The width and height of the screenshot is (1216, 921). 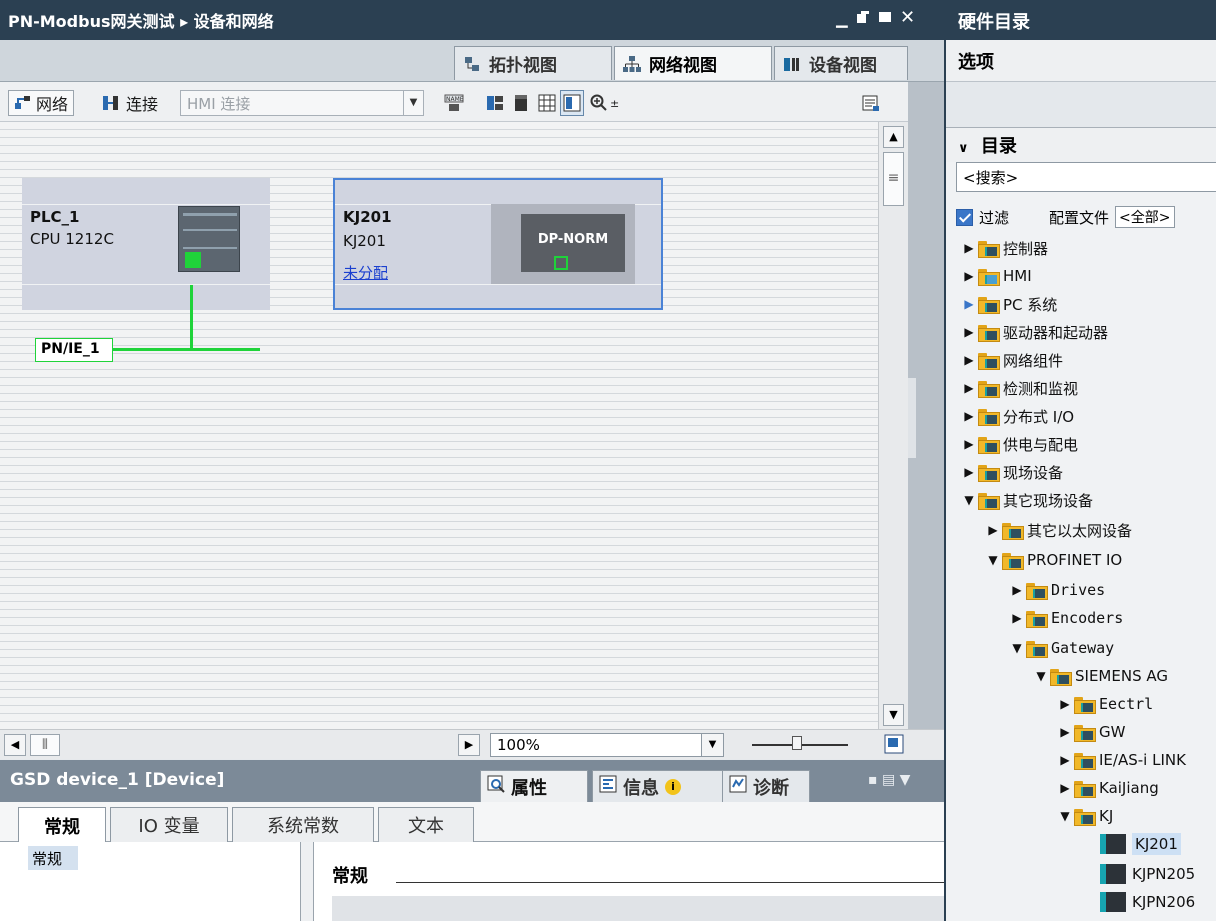 I want to click on overview-panel-button, so click(x=572, y=103).